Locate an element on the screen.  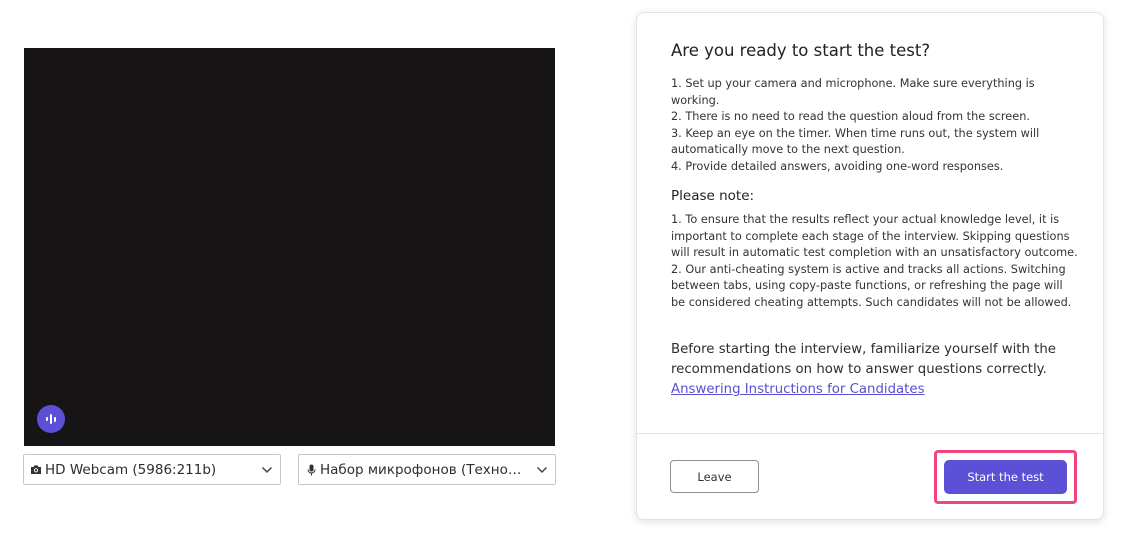
voice-waveform-icon is located at coordinates (51, 419).